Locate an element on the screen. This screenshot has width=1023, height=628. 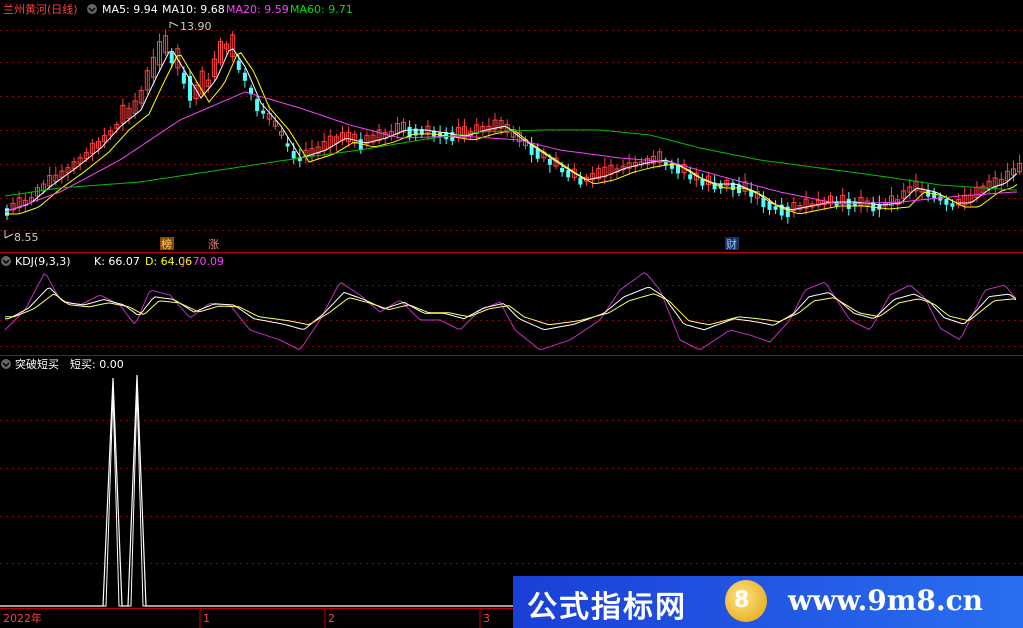
coin-logo-icon: 8 is located at coordinates (746, 601).